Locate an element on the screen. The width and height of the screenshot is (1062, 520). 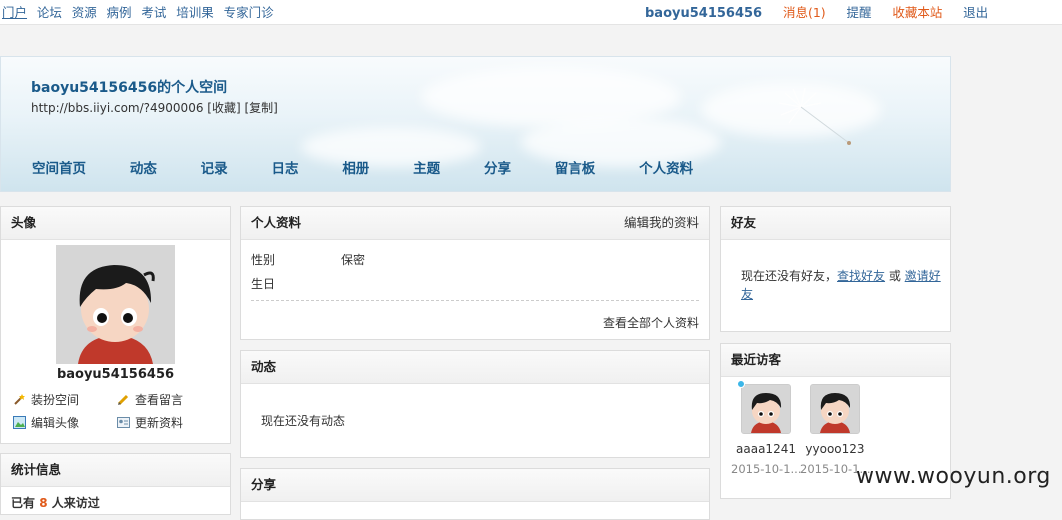
top-nav-resources: 资源 is located at coordinates (84, 12).